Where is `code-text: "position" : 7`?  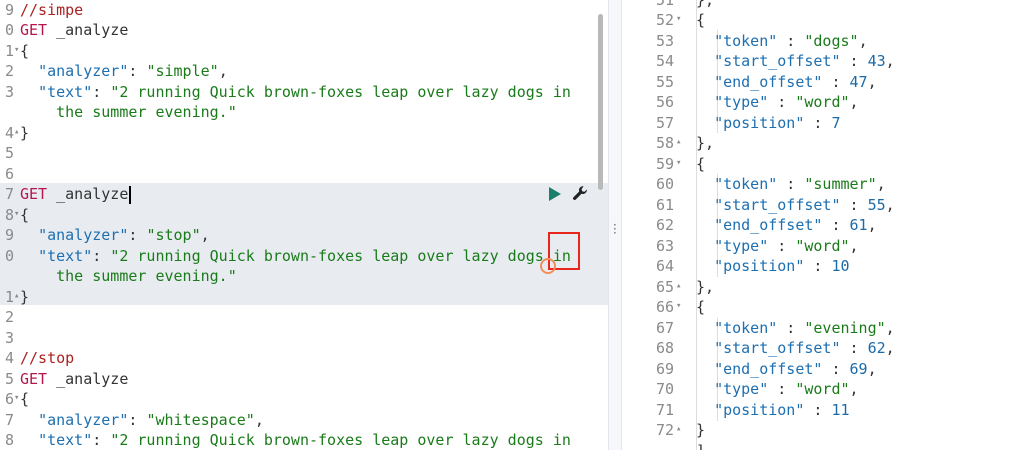 code-text: "position" : 7 is located at coordinates (768, 123).